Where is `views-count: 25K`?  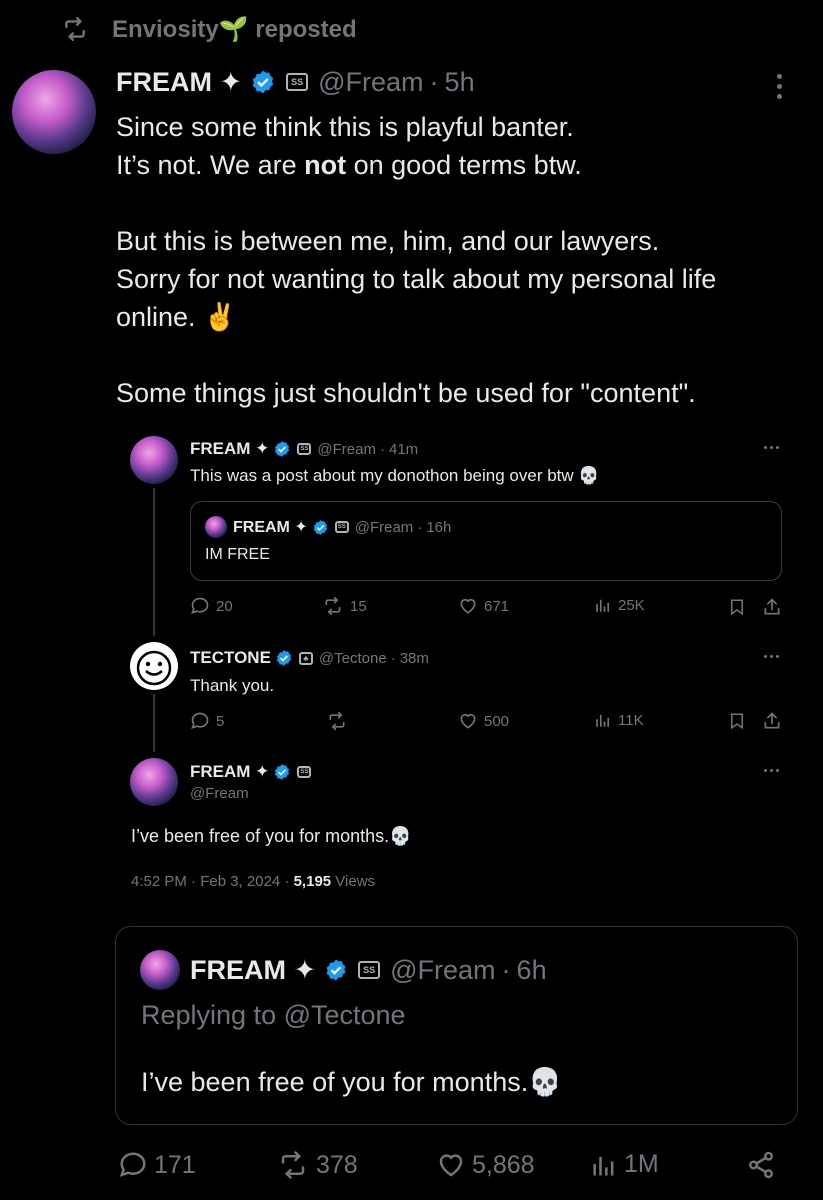
views-count: 25K is located at coordinates (631, 605).